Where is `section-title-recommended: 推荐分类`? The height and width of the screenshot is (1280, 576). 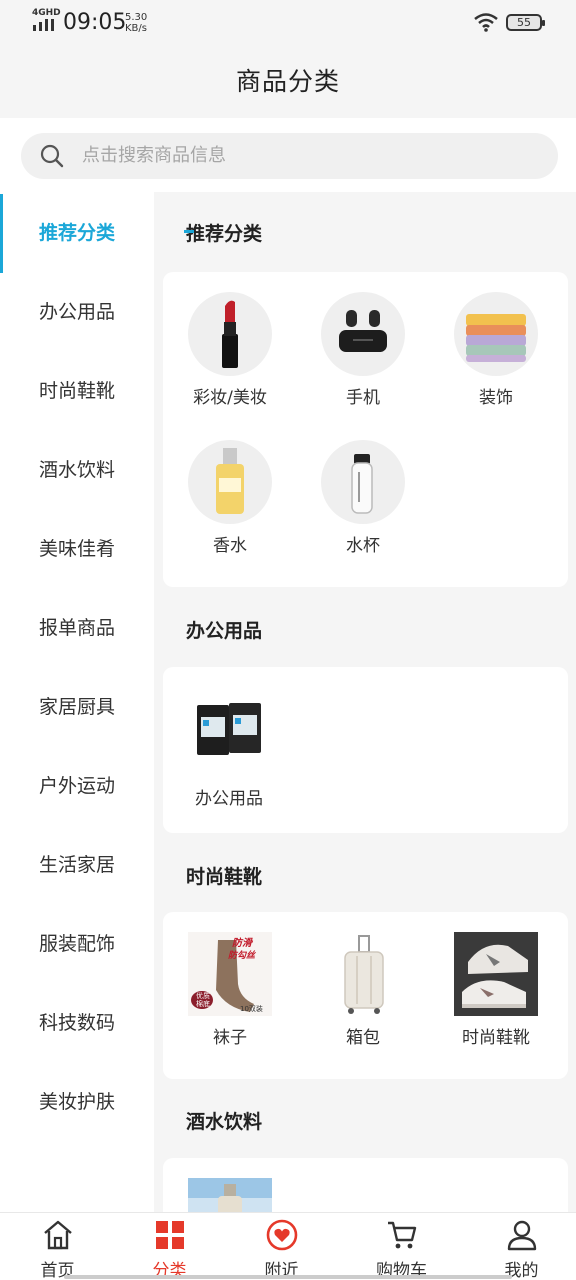 section-title-recommended: 推荐分类 is located at coordinates (223, 232).